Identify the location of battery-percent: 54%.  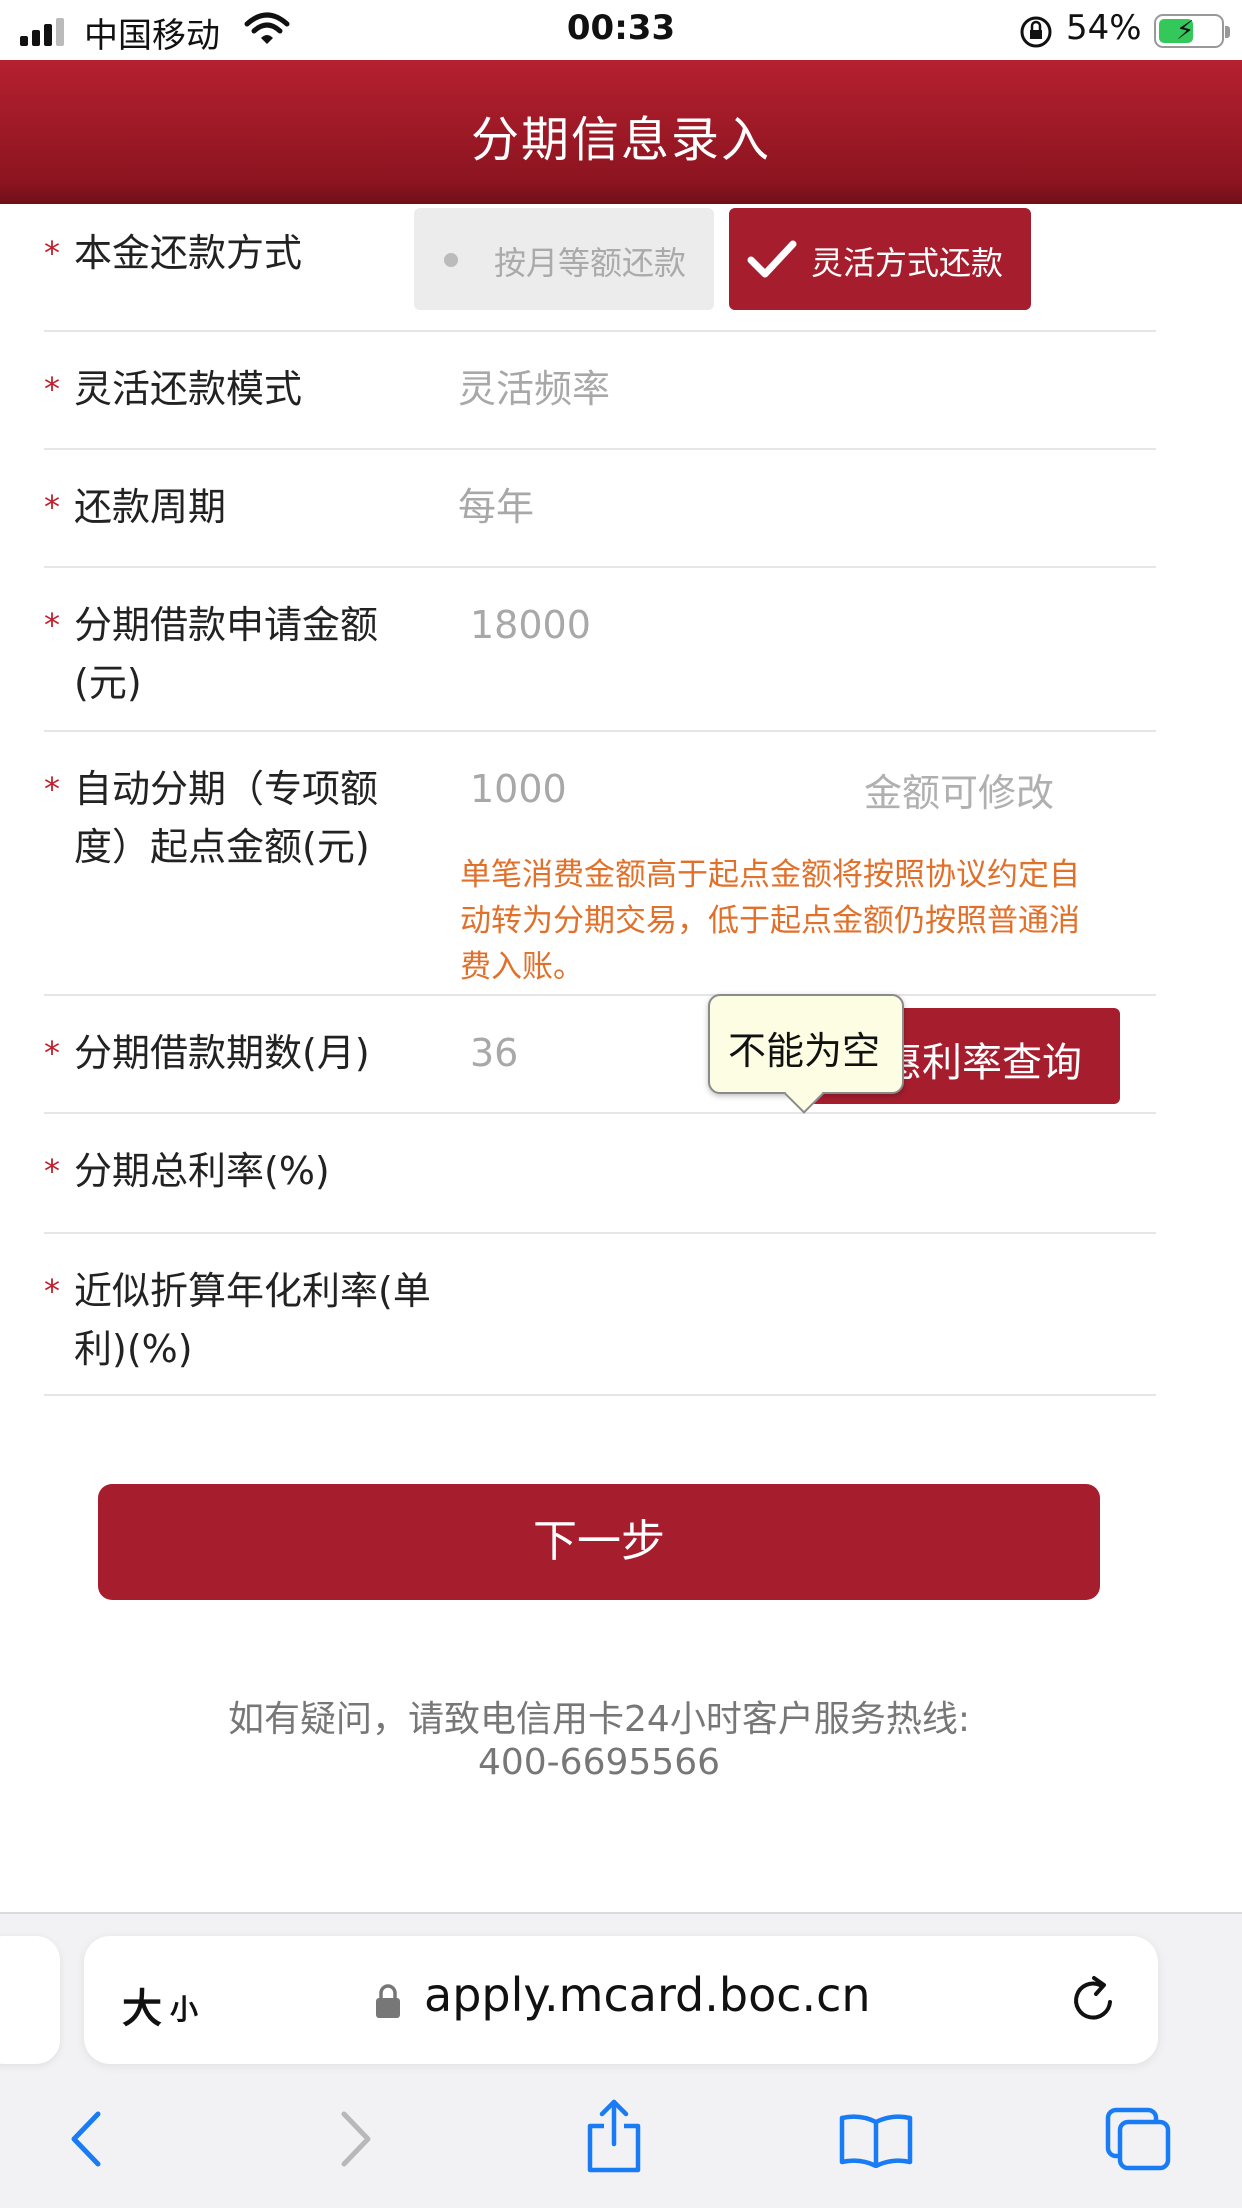
(1104, 28).